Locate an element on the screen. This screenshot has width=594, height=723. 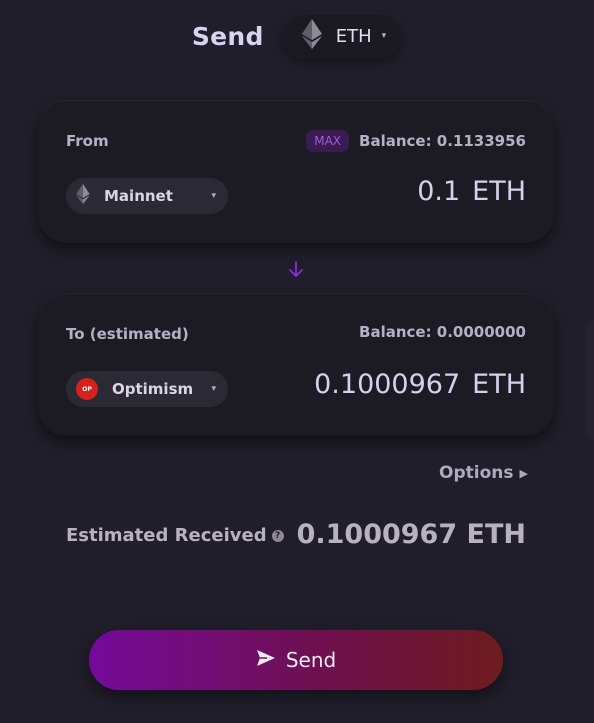
send-button: Send is located at coordinates (296, 660).